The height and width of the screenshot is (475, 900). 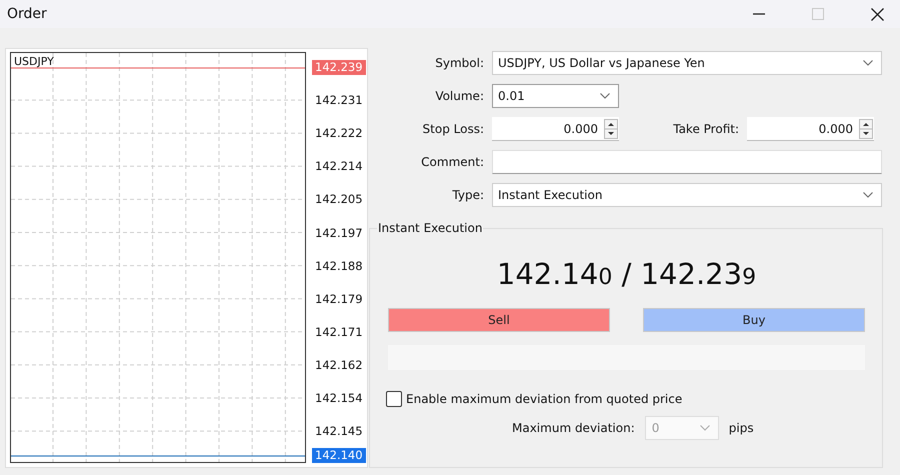 What do you see at coordinates (339, 332) in the screenshot?
I see `price-axis-label: 142.171` at bounding box center [339, 332].